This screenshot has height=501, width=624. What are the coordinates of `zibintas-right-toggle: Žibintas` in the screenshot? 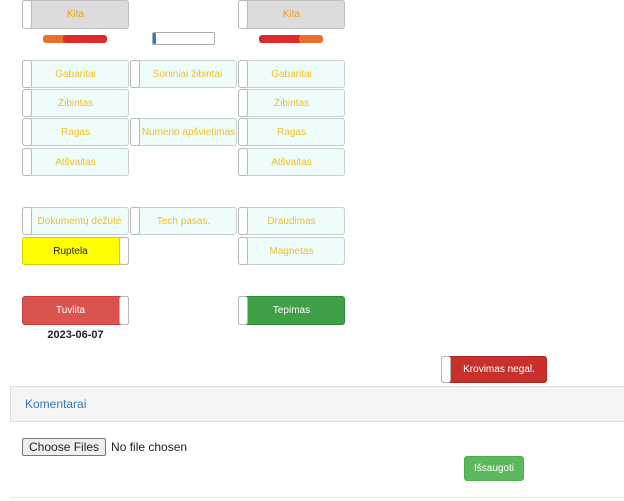 It's located at (291, 103).